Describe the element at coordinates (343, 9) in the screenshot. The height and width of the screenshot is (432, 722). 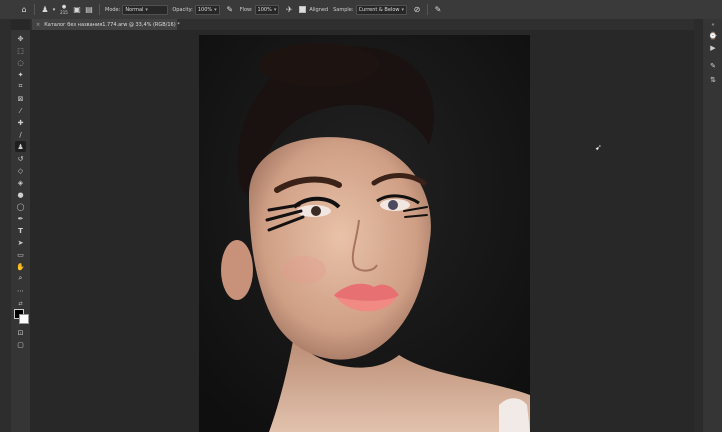
I see `sample-label: Sample:` at that location.